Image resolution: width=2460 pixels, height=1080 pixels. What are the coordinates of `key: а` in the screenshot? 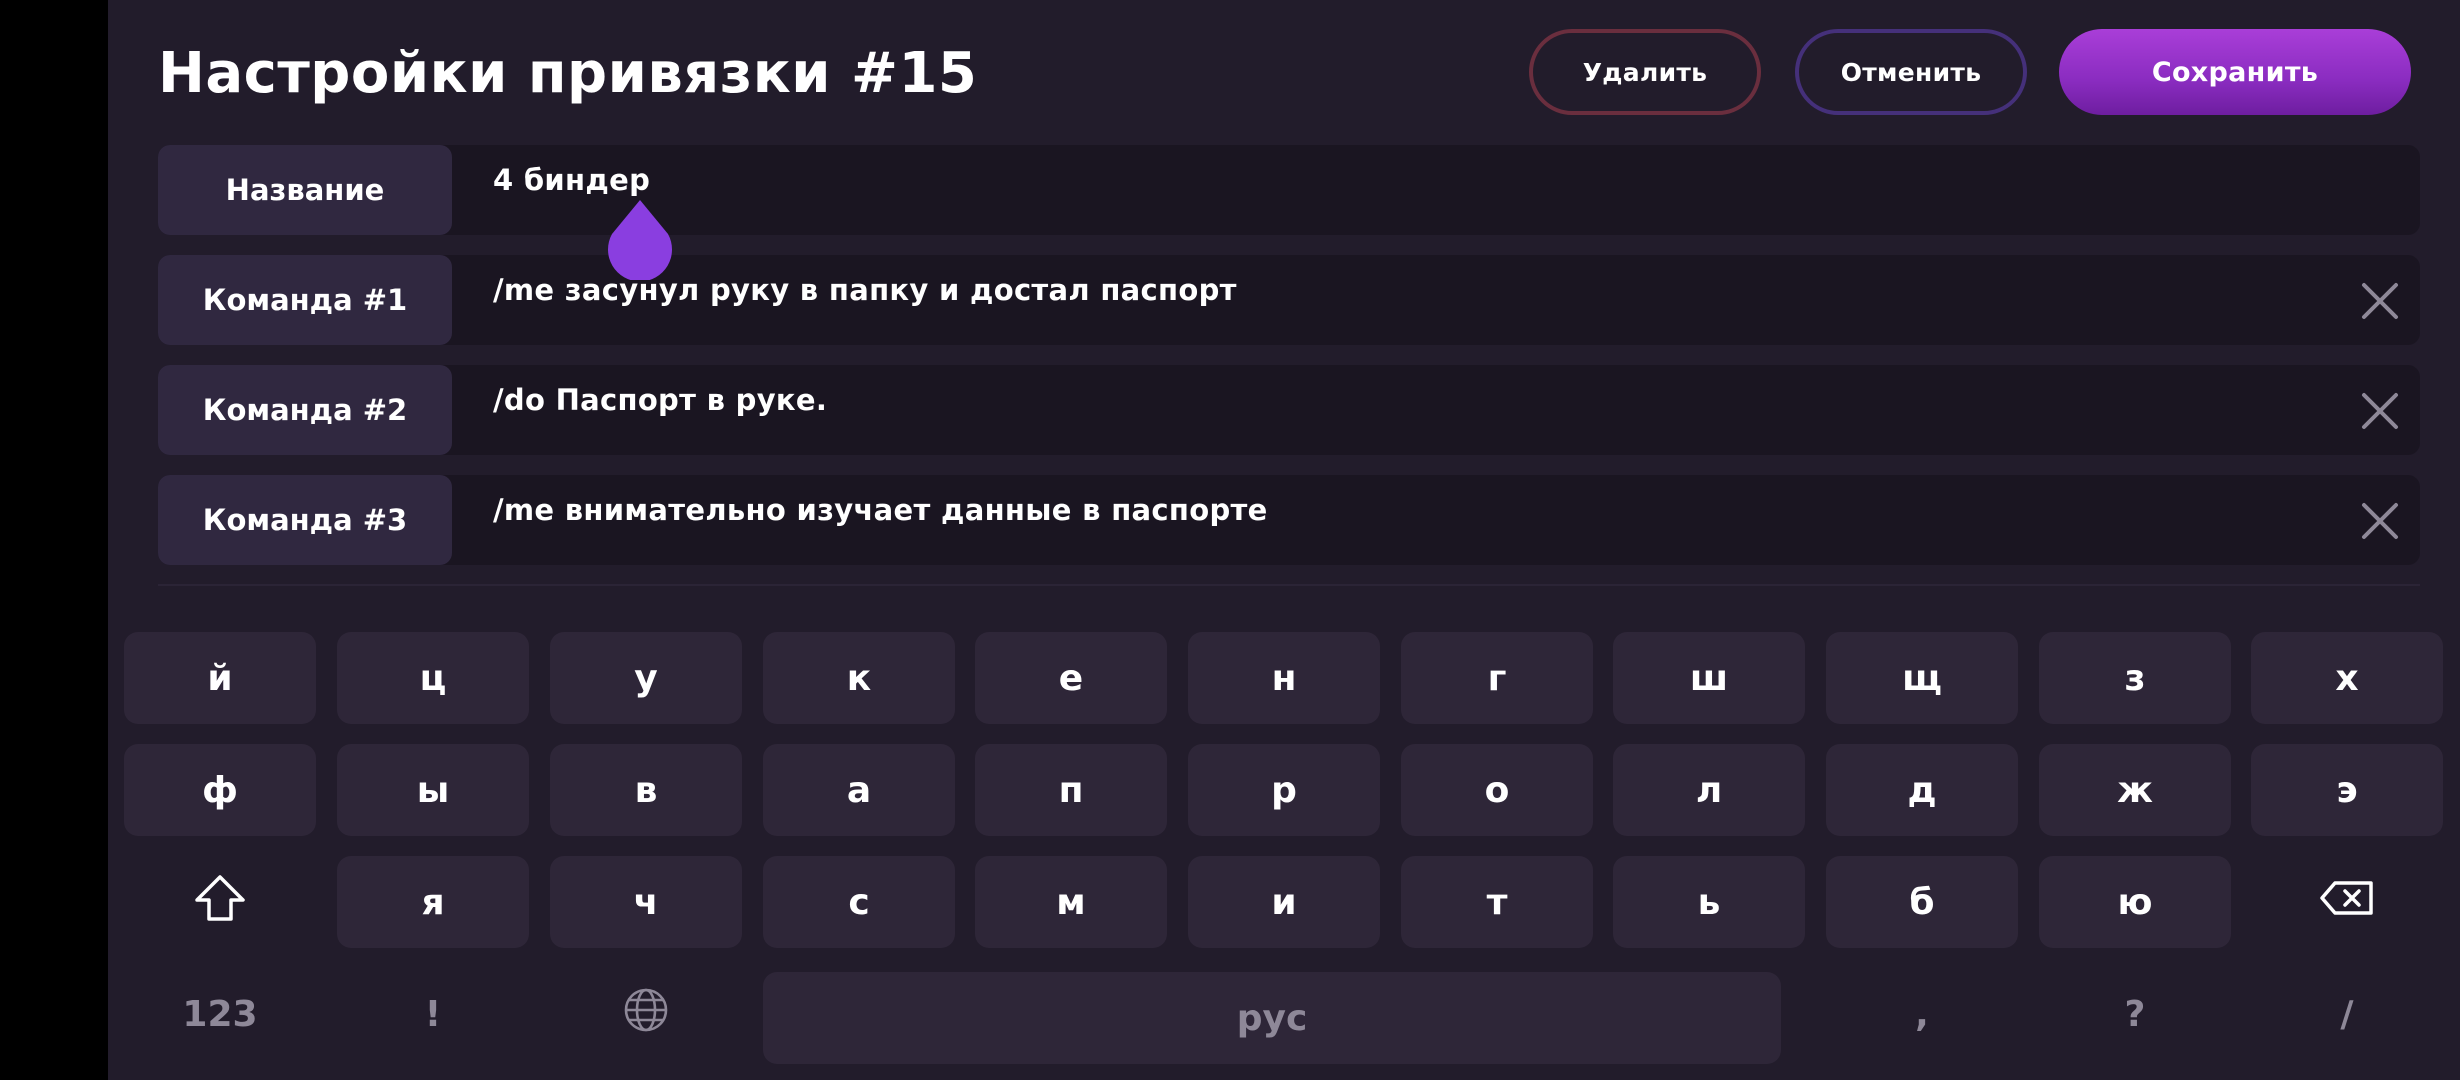 It's located at (859, 790).